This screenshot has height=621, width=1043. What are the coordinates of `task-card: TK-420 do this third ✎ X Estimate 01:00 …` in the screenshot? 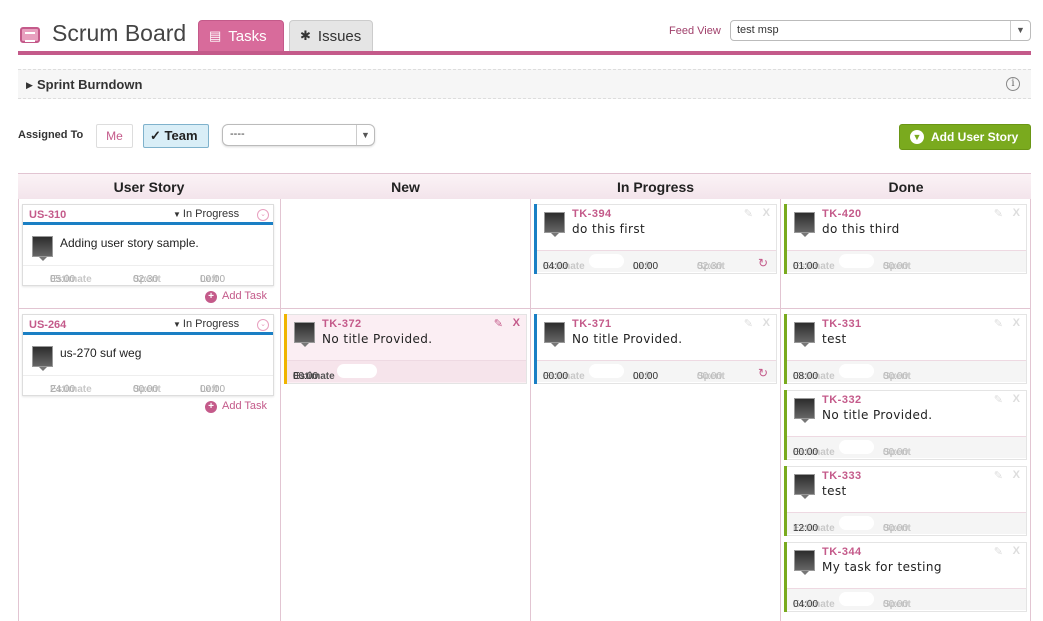 It's located at (905, 239).